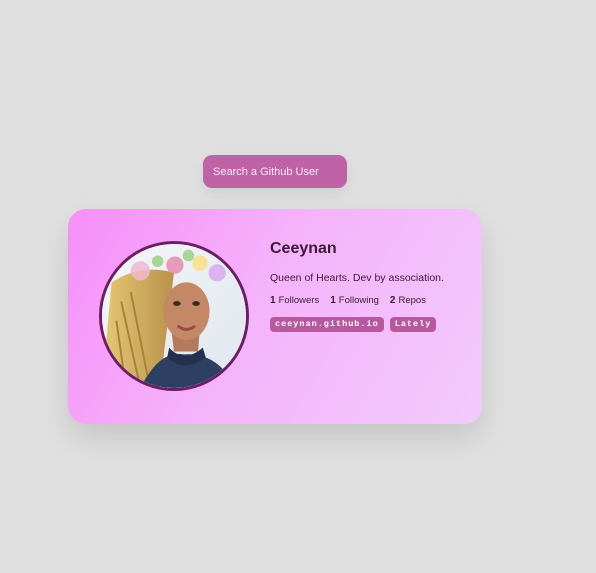 The width and height of the screenshot is (596, 573). I want to click on avatar, so click(174, 316).